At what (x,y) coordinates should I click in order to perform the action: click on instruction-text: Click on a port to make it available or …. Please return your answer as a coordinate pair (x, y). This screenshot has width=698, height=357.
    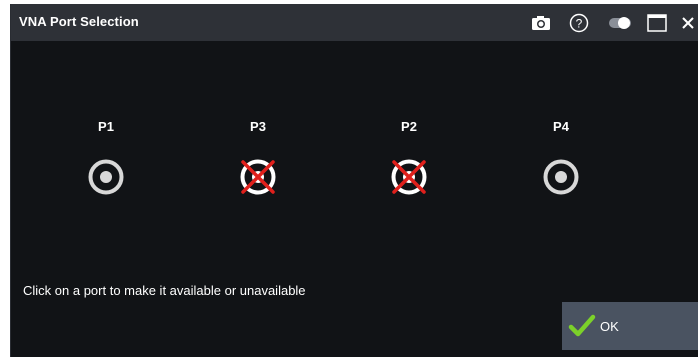
    Looking at the image, I should click on (164, 290).